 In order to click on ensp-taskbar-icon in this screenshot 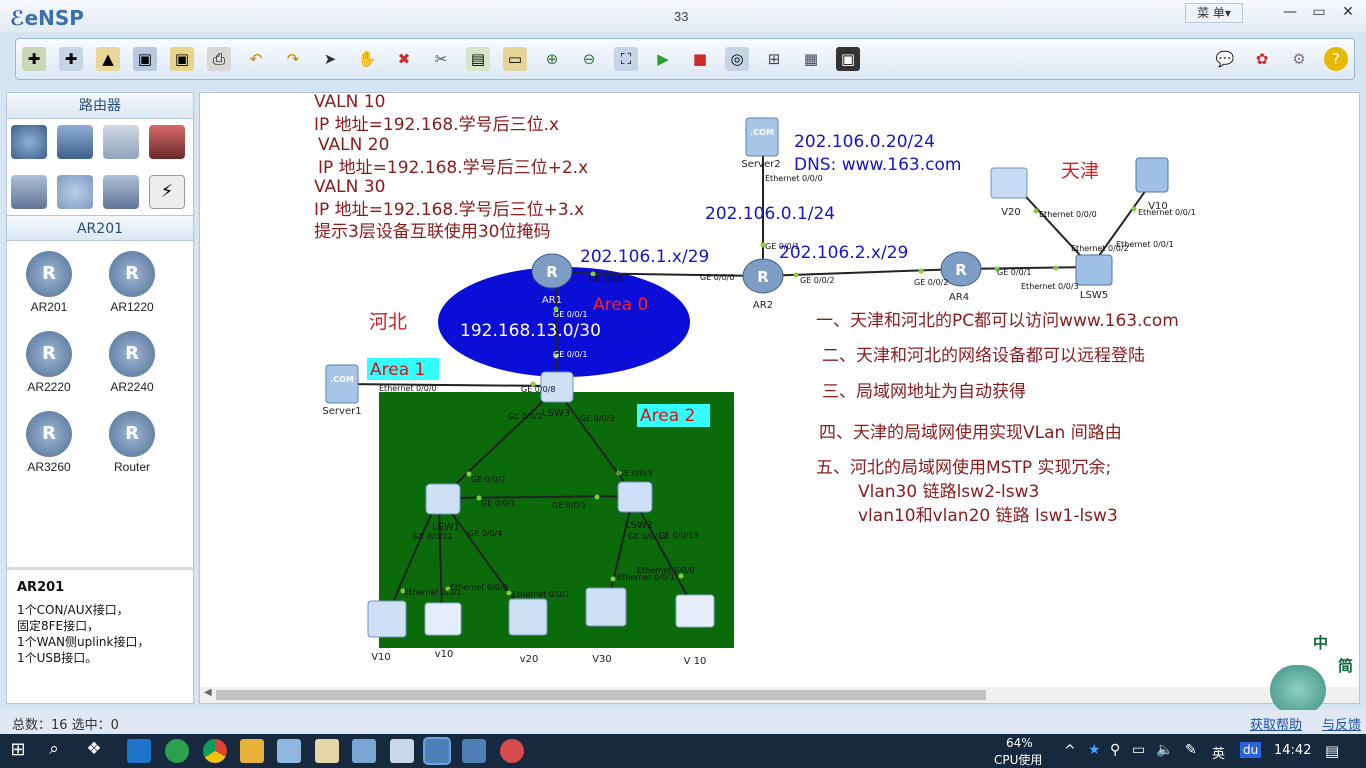, I will do `click(437, 751)`.